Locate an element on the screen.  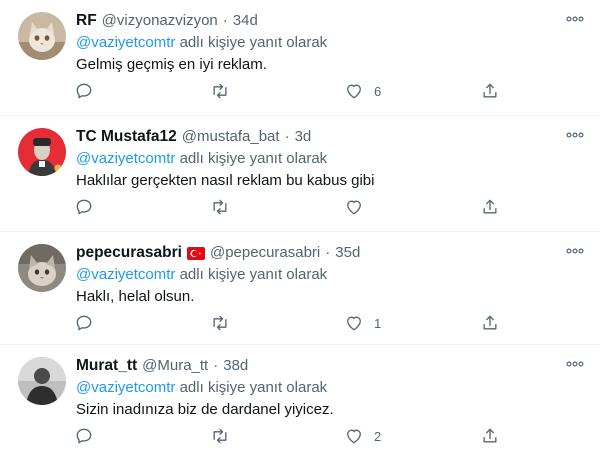
person-icon is located at coordinates (42, 381).